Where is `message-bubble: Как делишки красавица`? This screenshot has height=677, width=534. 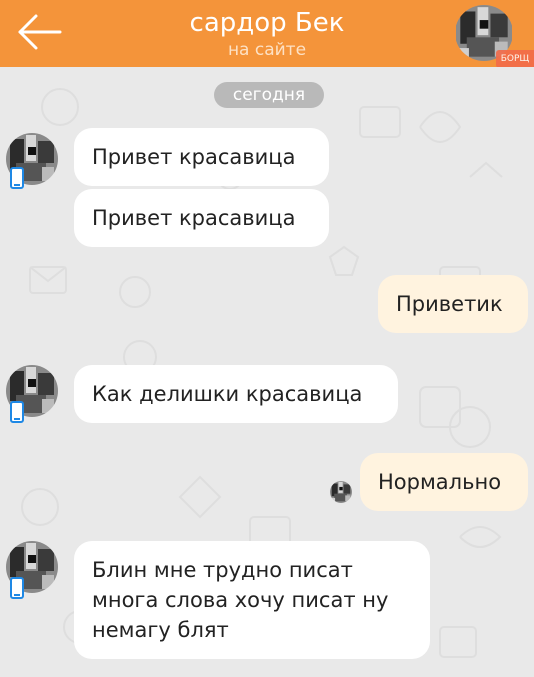 message-bubble: Как делишки красавица is located at coordinates (236, 394).